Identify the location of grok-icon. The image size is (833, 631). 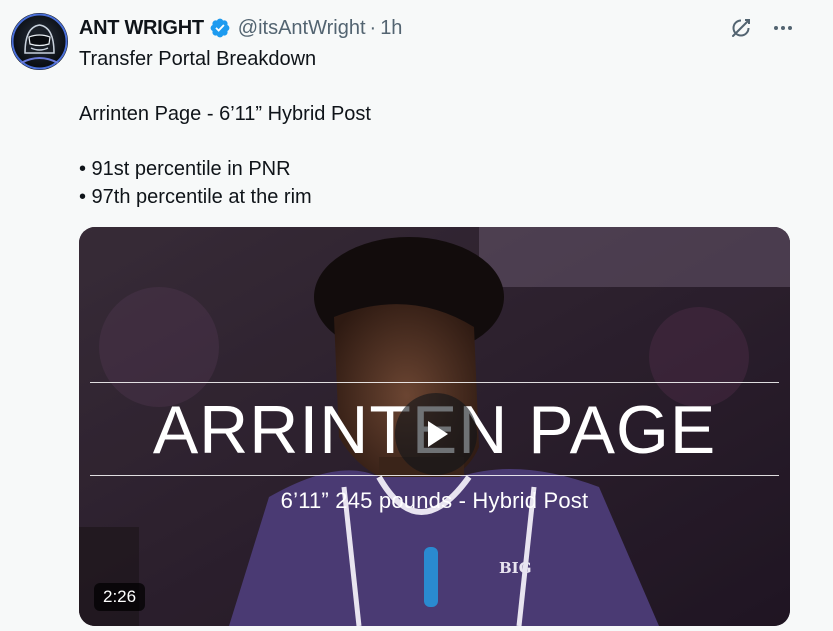
(741, 28).